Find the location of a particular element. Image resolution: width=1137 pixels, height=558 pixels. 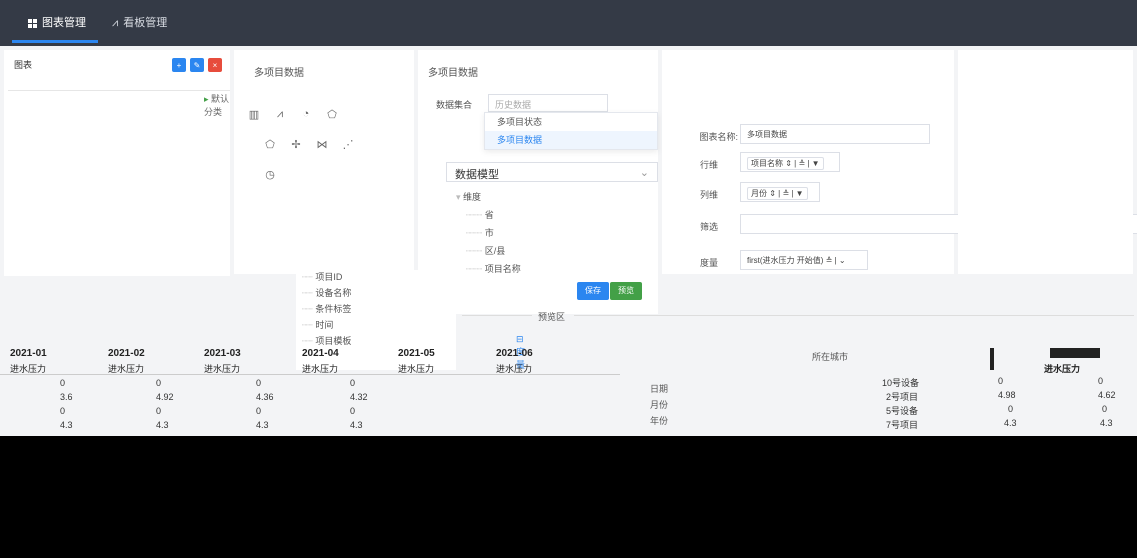

row-name: 7号项目 is located at coordinates (902, 425).